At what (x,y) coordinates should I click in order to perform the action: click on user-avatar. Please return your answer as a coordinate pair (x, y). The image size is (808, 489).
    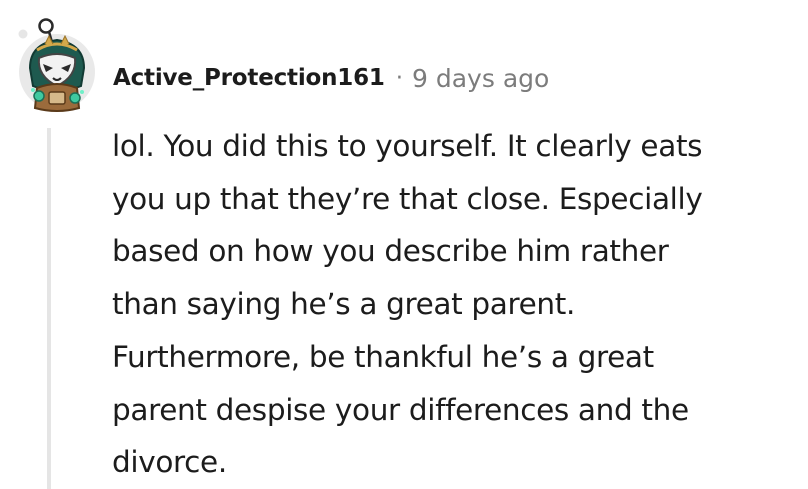
    Looking at the image, I should click on (57, 64).